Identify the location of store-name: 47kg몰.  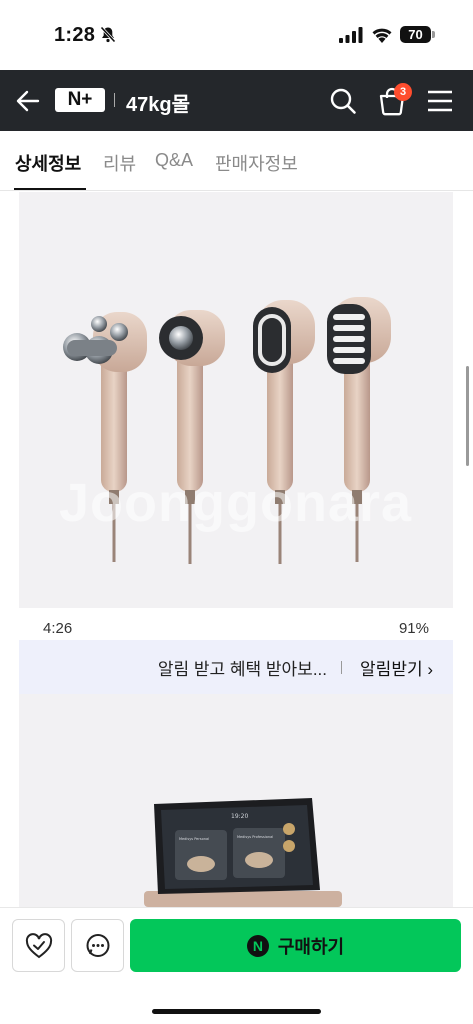
(158, 102).